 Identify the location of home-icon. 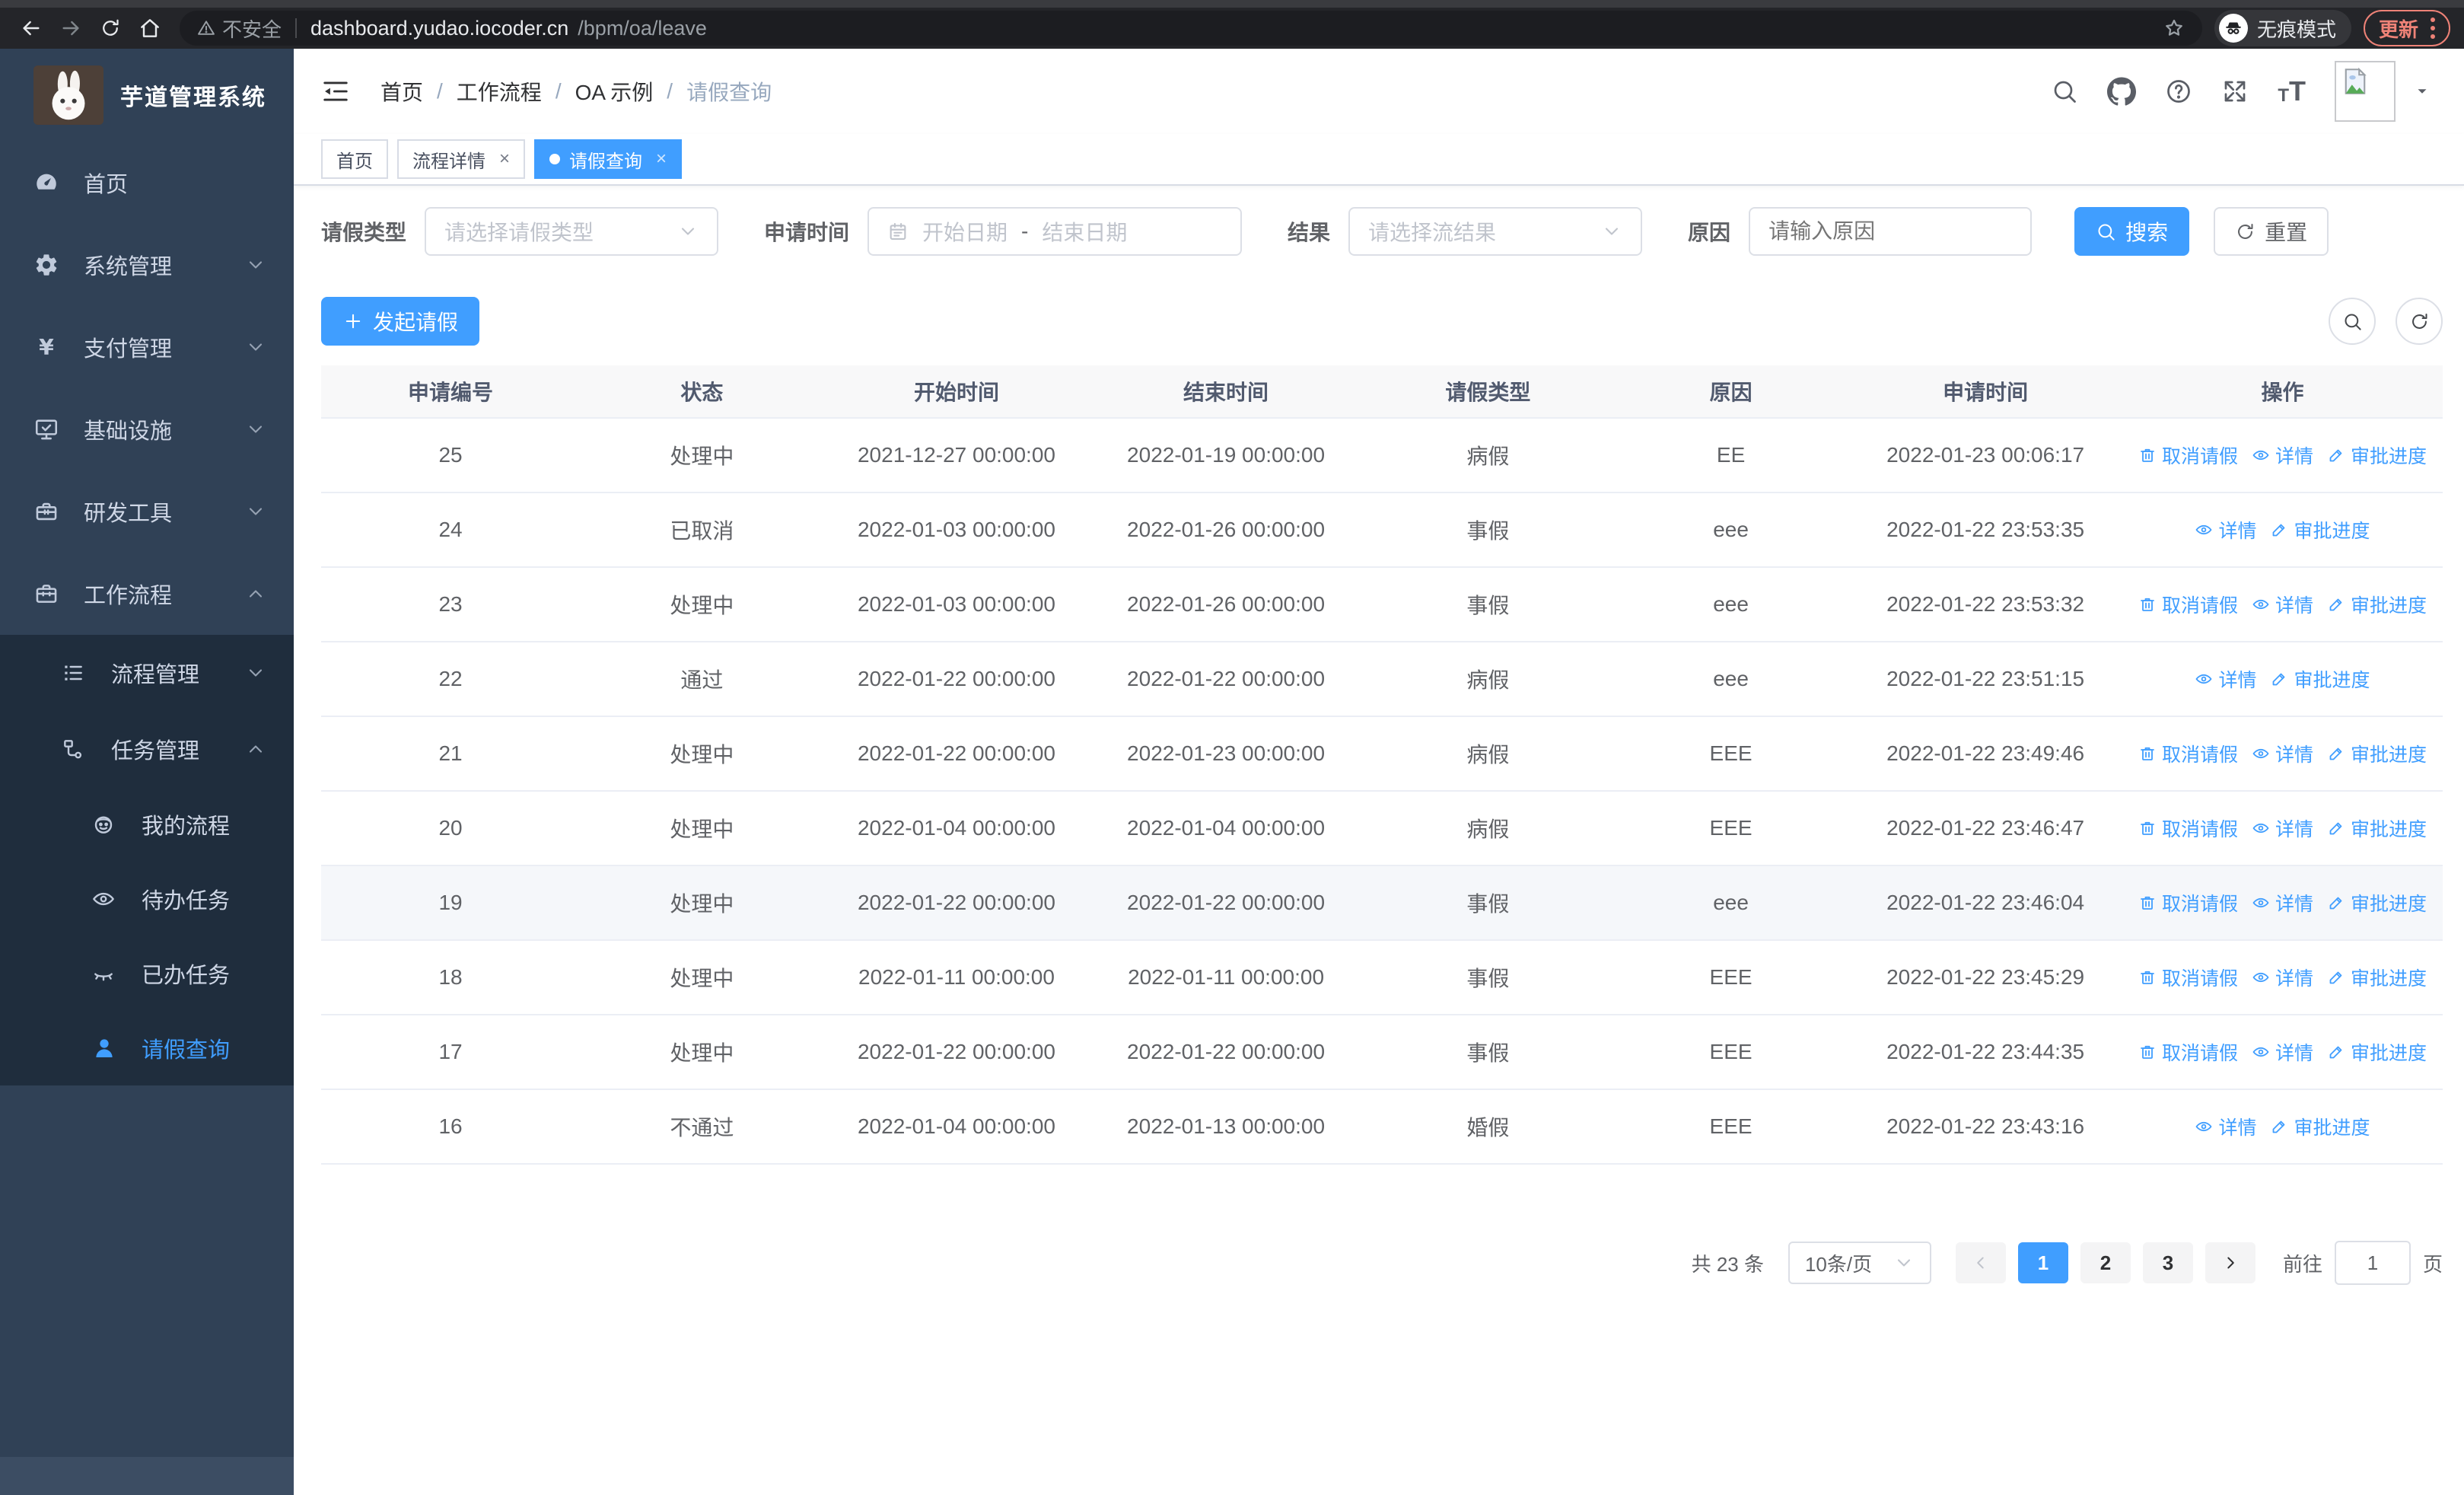
(149, 29).